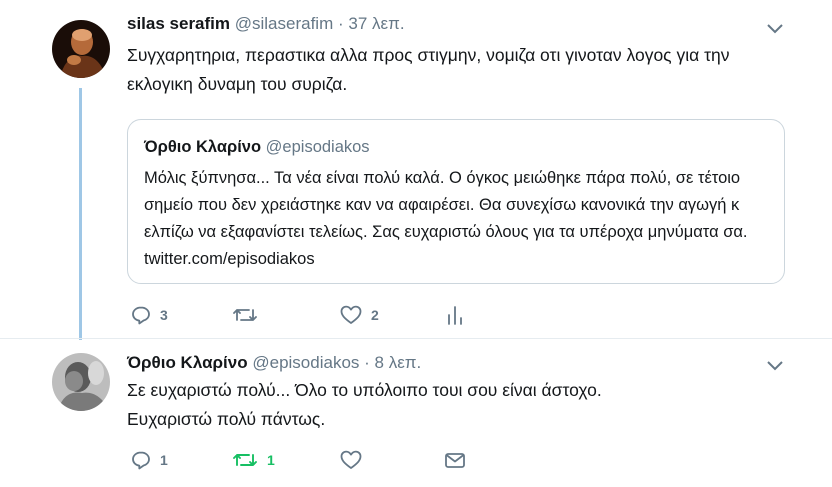 This screenshot has height=487, width=832. I want to click on reply-button: 3, so click(149, 315).